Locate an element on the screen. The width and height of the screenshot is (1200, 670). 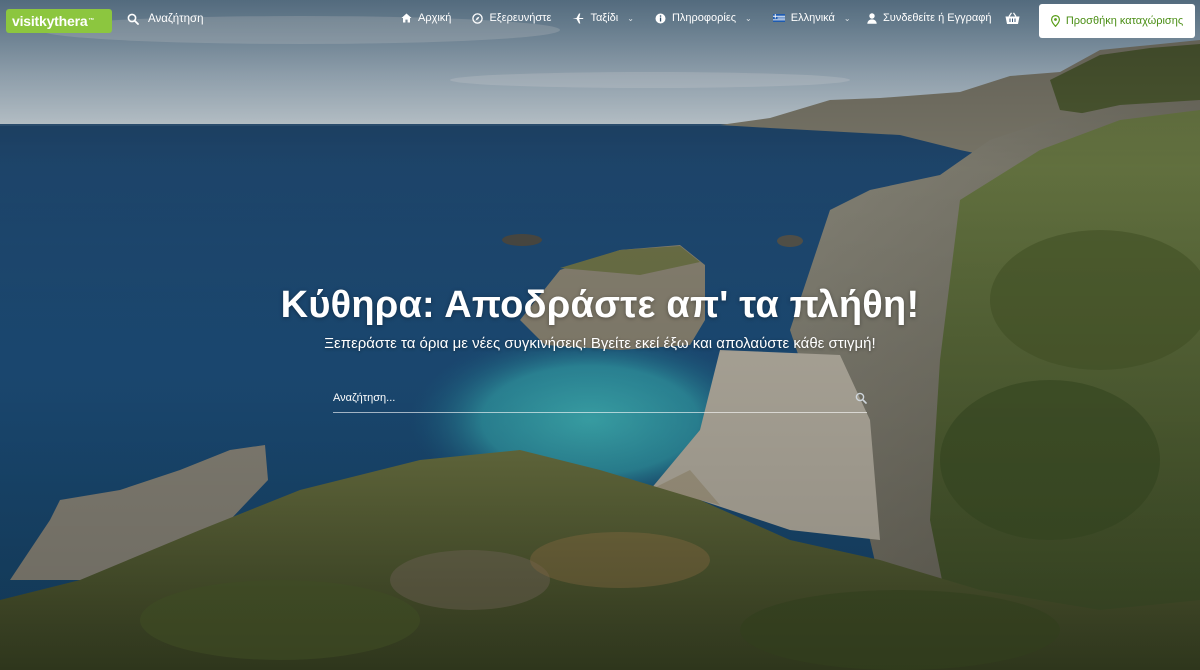
nav-item-language: Ελληνικά ⌄ is located at coordinates (811, 18).